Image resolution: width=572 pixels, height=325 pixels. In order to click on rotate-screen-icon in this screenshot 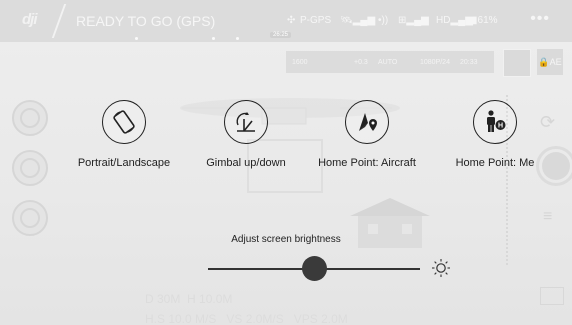, I will do `click(124, 122)`.